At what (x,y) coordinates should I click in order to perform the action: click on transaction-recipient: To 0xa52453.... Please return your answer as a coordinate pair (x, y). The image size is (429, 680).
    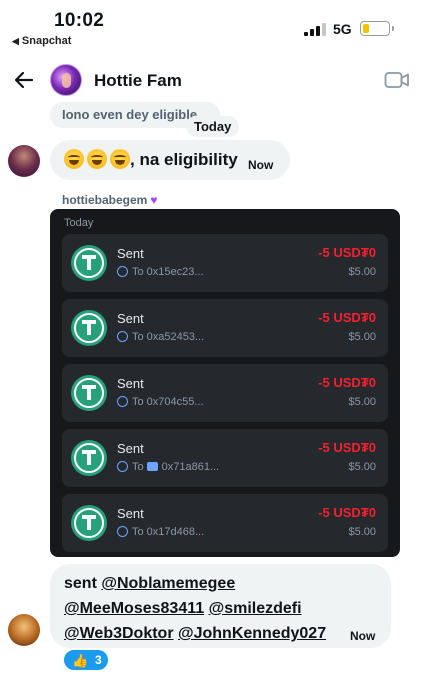
    Looking at the image, I should click on (160, 337).